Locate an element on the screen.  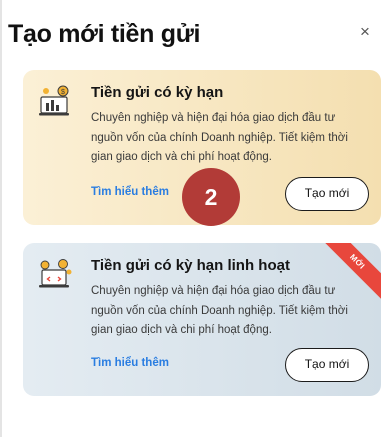
close-icon: × is located at coordinates (365, 32).